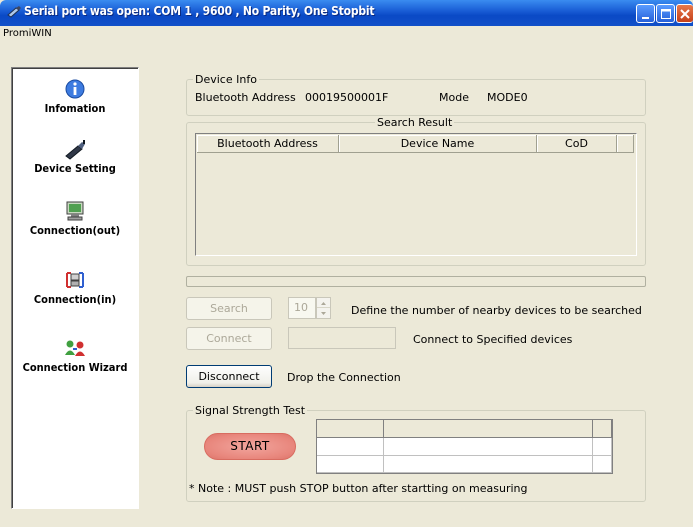  What do you see at coordinates (229, 376) in the screenshot?
I see `disconnect-button: Disconnect` at bounding box center [229, 376].